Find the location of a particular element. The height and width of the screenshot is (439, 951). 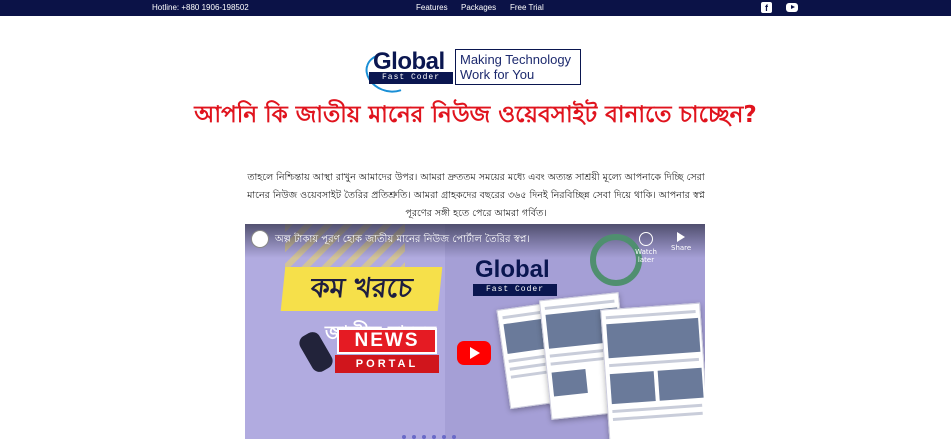

thumb-logo-text: Global is located at coordinates (512, 269).